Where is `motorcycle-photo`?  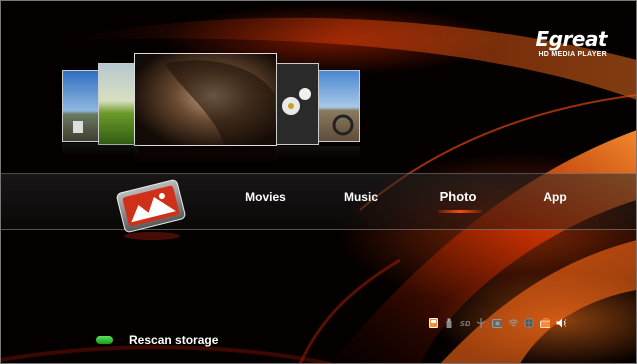
motorcycle-photo is located at coordinates (339, 106).